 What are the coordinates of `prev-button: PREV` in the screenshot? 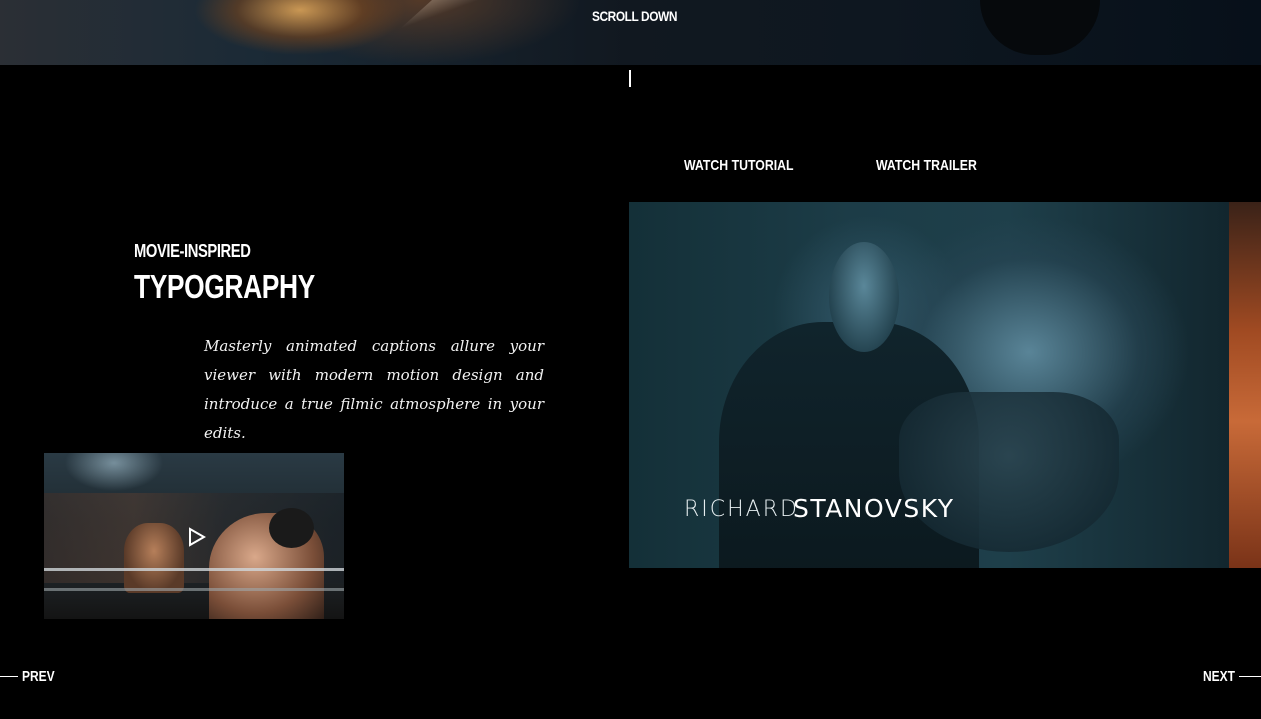 It's located at (31, 676).